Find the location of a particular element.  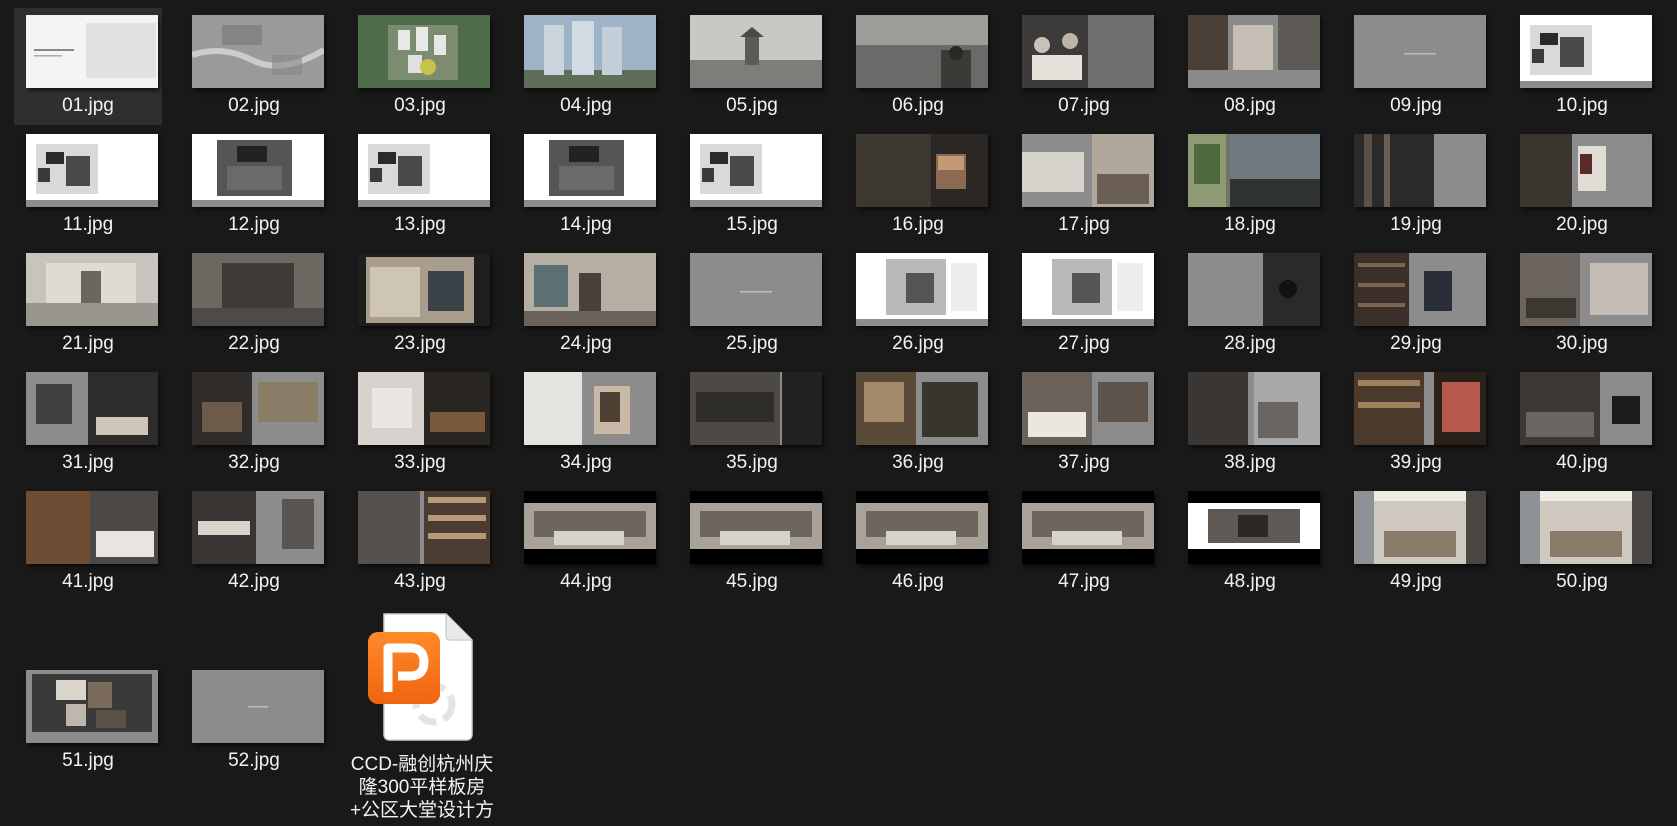

file-item: 50.jpg is located at coordinates (1582, 542).